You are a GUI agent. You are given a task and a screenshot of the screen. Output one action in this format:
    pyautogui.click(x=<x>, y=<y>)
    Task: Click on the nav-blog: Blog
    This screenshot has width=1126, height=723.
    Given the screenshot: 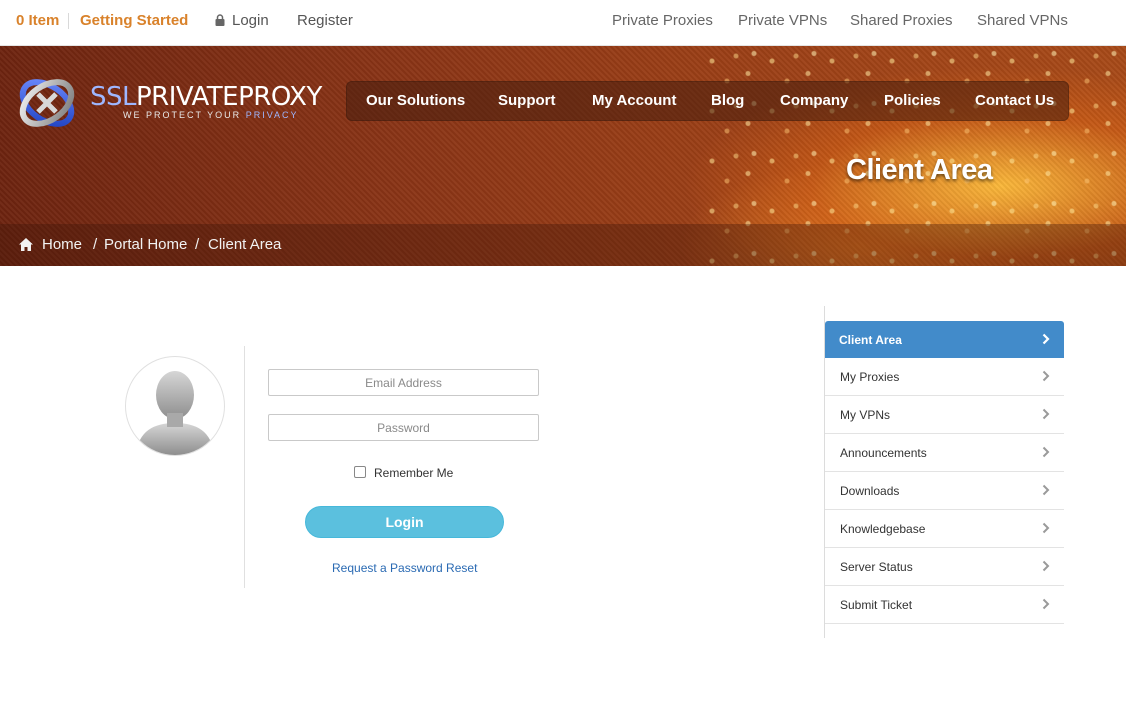 What is the action you would take?
    pyautogui.click(x=727, y=100)
    